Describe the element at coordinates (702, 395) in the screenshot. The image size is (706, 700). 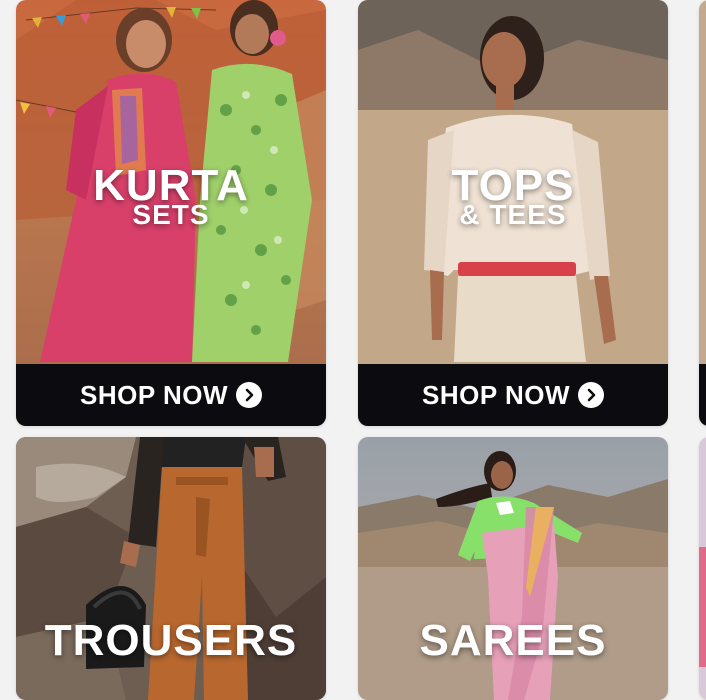
I see `shop-now-button-partial` at that location.